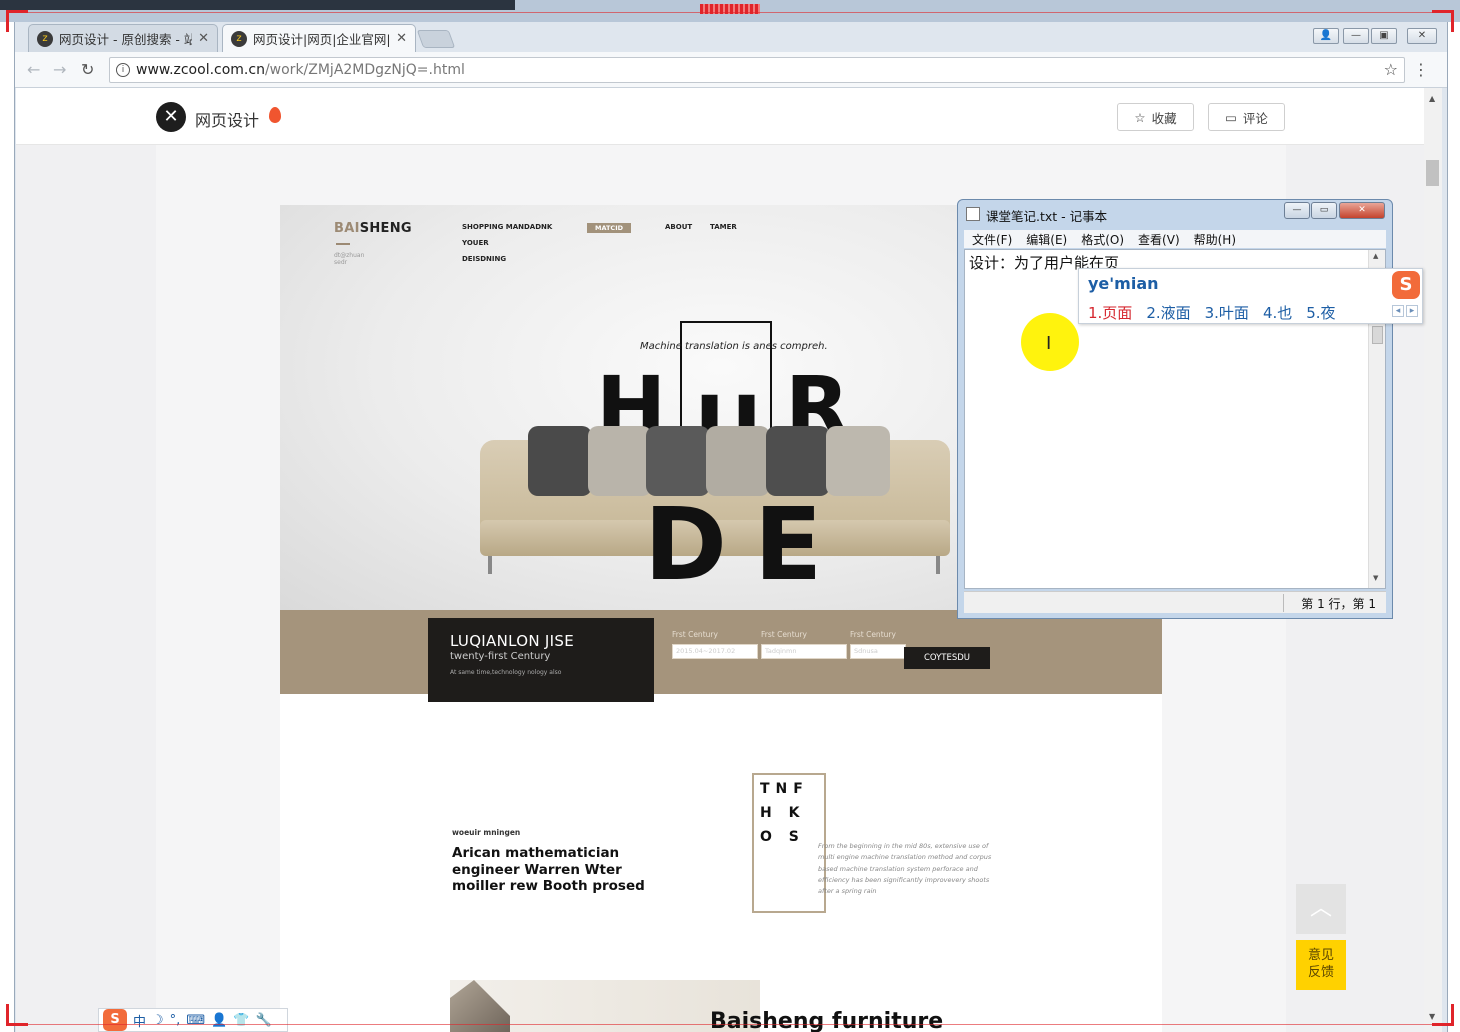 The width and height of the screenshot is (1460, 1032). What do you see at coordinates (1421, 69) in the screenshot?
I see `browser-menu-icon: ⋮` at bounding box center [1421, 69].